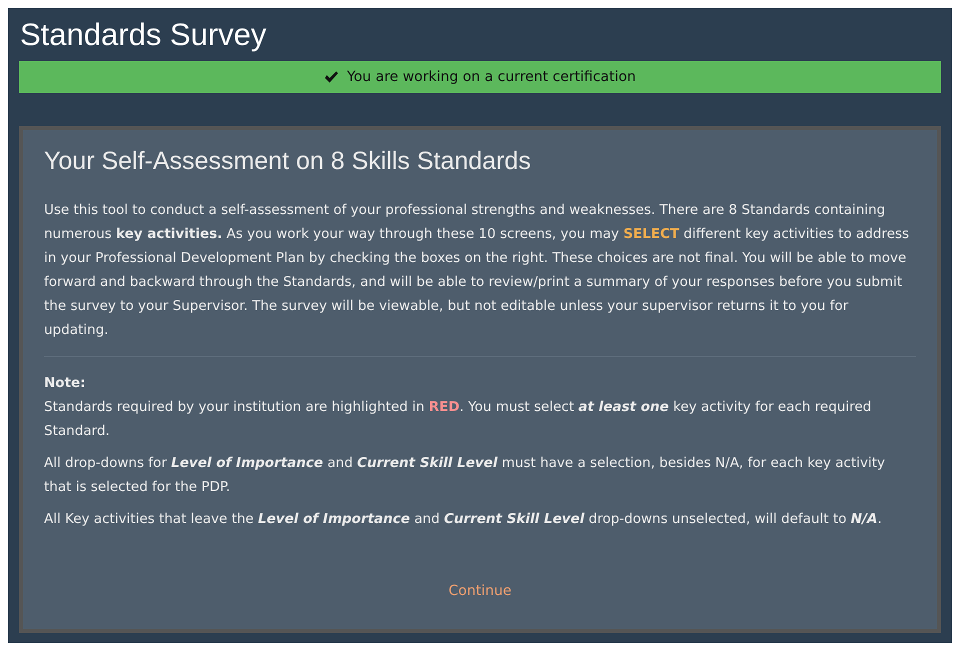 The height and width of the screenshot is (647, 957). I want to click on note-label: Note:, so click(65, 383).